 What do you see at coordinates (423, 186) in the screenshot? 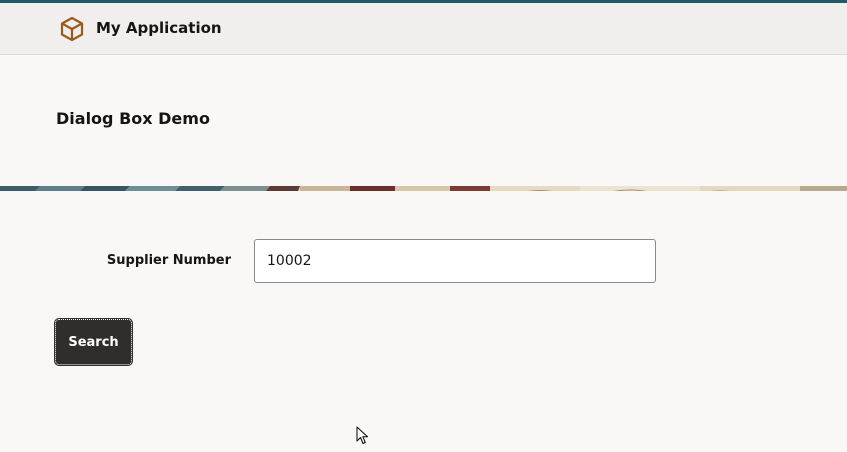
I see `decorative-banner` at bounding box center [423, 186].